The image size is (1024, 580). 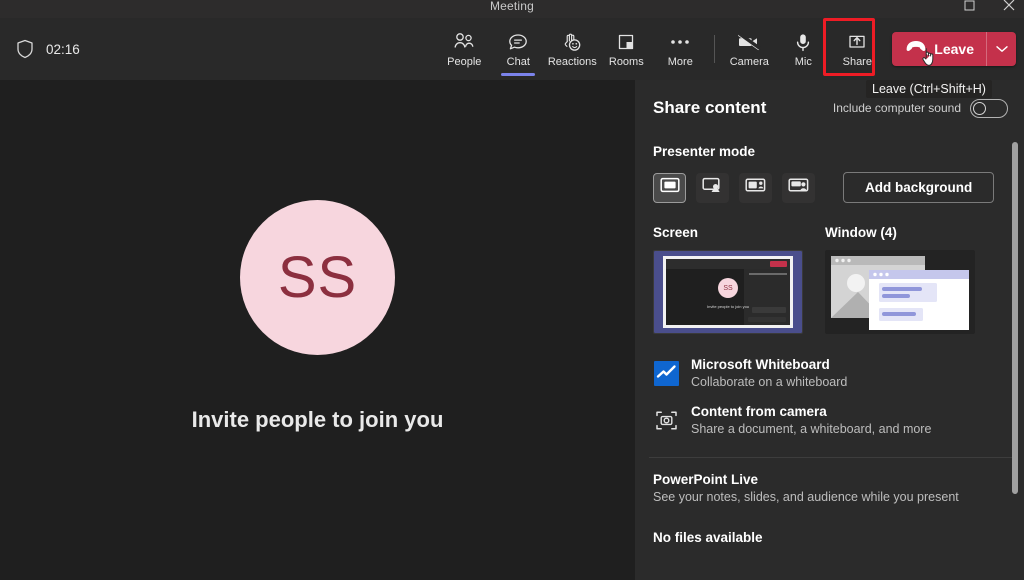 What do you see at coordinates (518, 74) in the screenshot?
I see `active-tab-indicator` at bounding box center [518, 74].